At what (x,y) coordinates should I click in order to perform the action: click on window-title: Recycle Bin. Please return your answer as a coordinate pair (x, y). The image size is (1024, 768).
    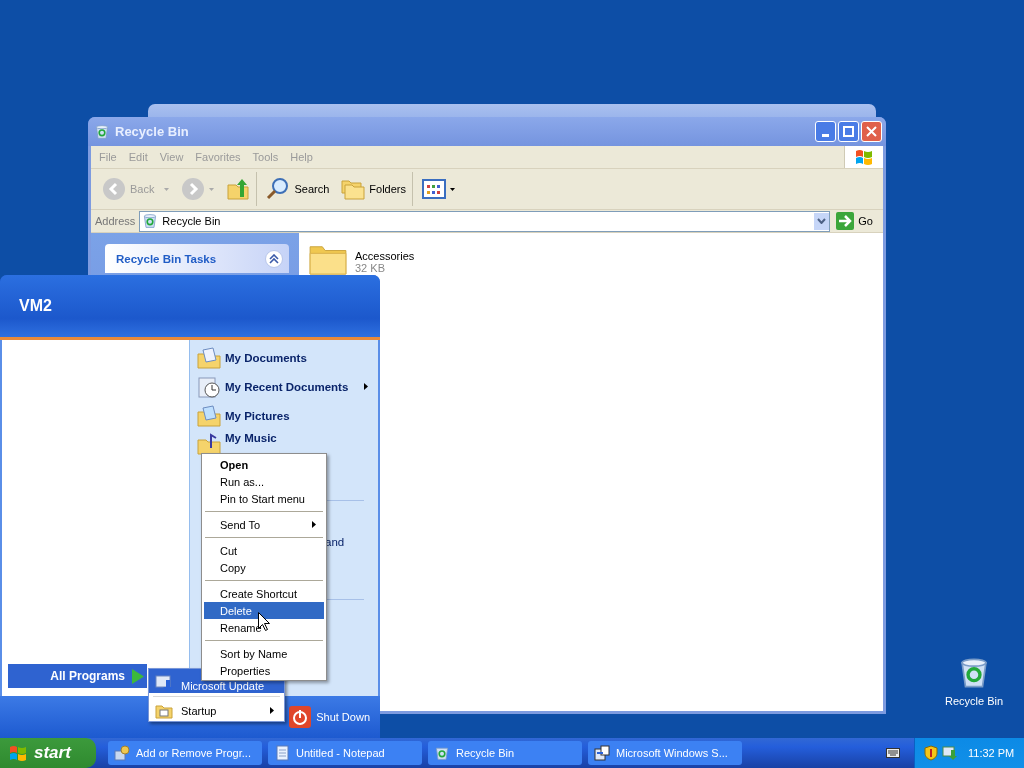
    Looking at the image, I should click on (152, 131).